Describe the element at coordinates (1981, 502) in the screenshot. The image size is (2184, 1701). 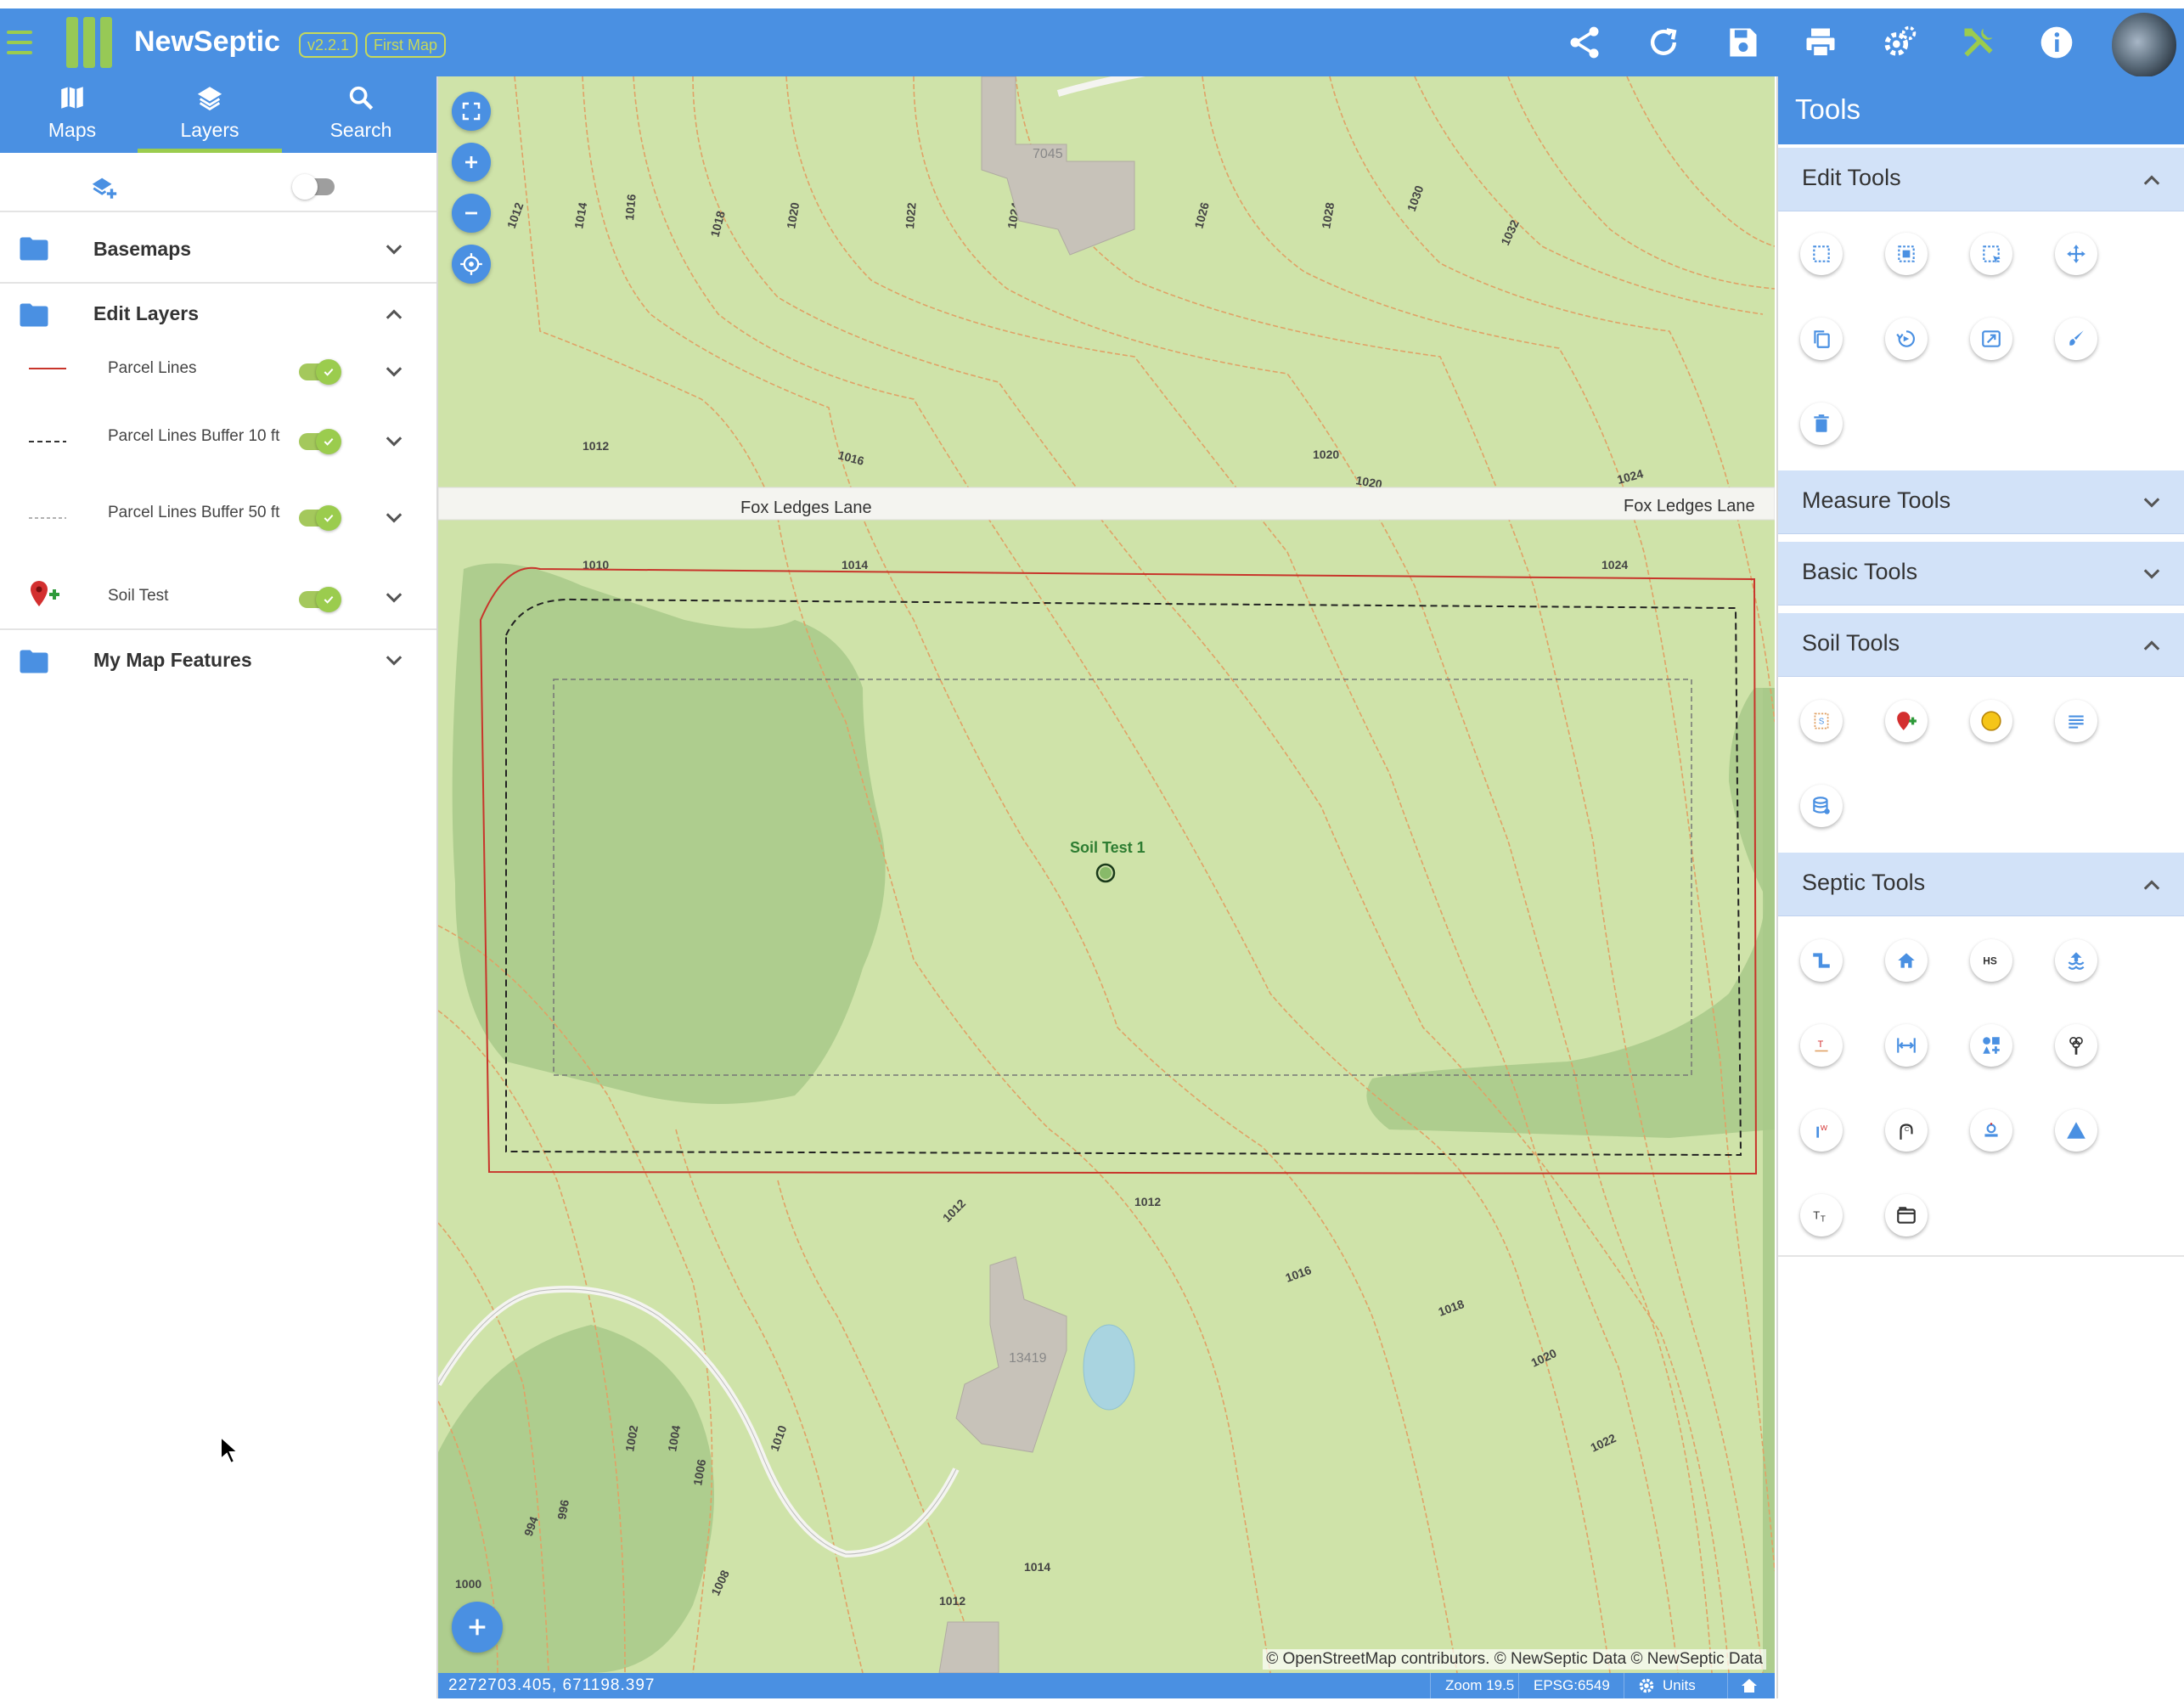
I see `section-measure-tools: Measure Tools` at that location.